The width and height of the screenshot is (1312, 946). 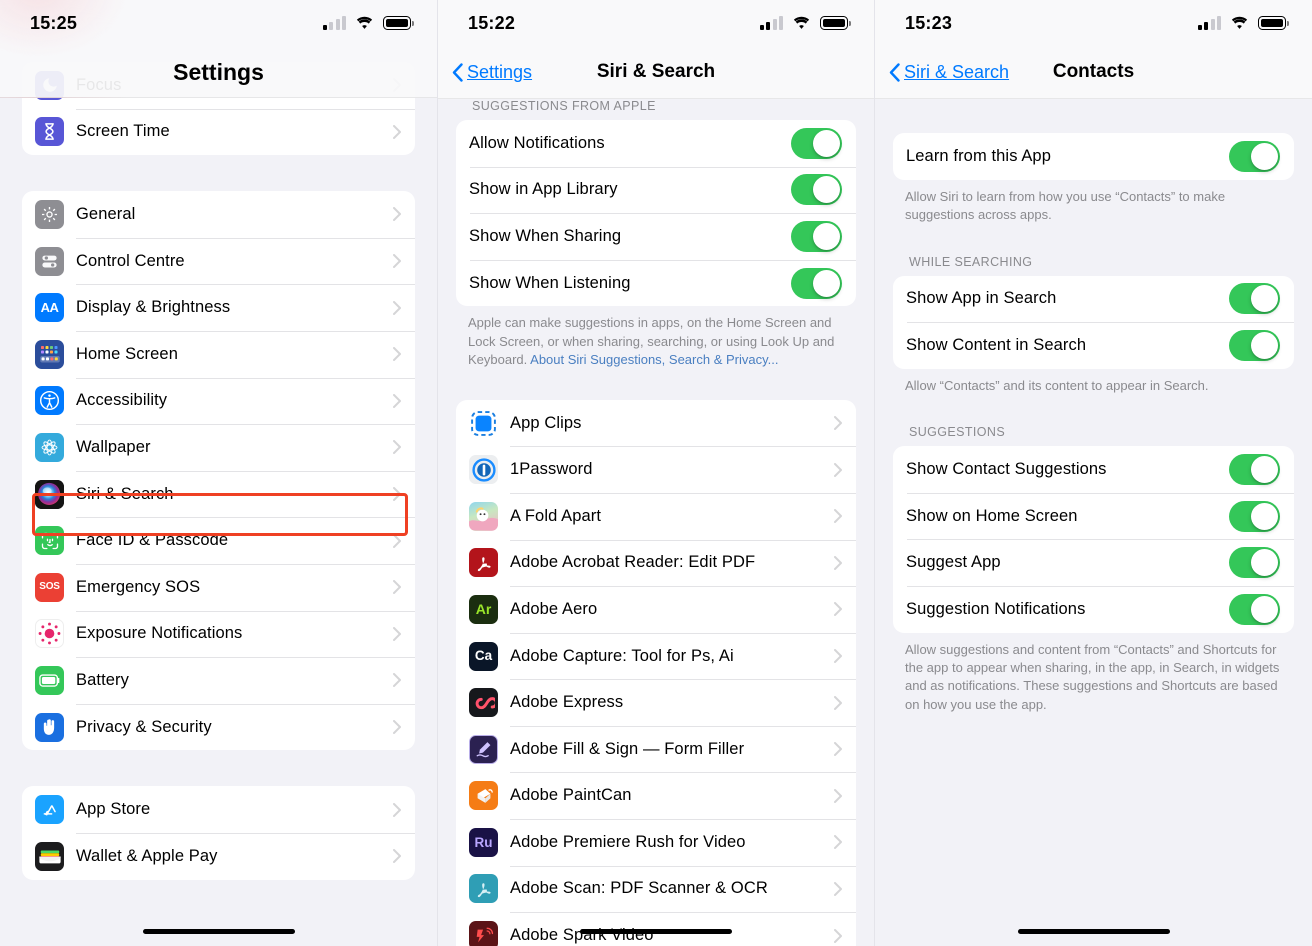 What do you see at coordinates (483, 423) in the screenshot?
I see `app-clips-icon` at bounding box center [483, 423].